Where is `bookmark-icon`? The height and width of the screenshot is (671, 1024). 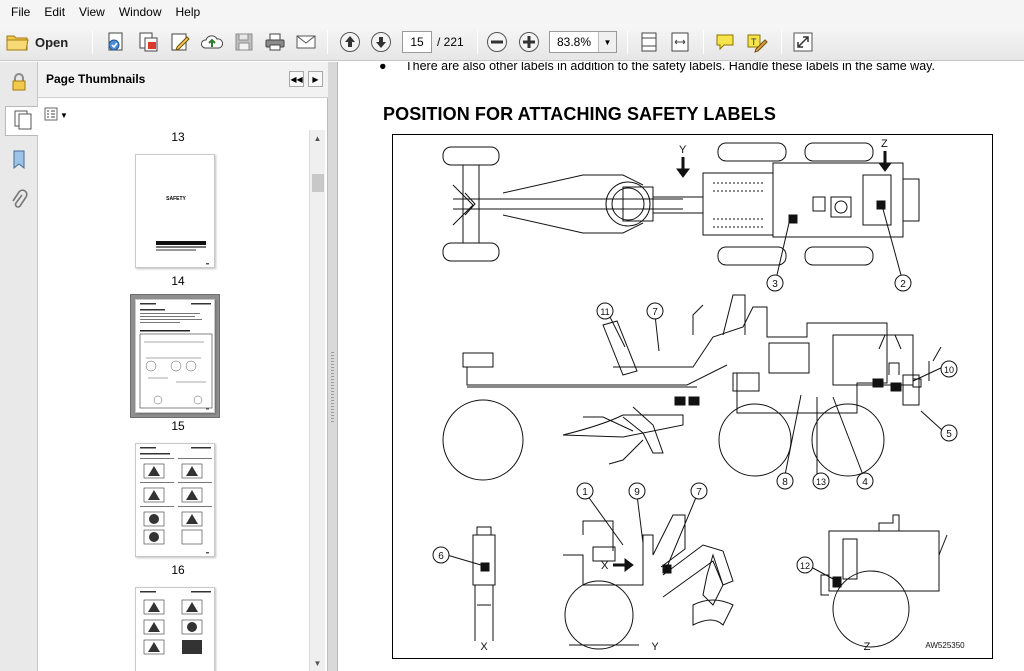
bookmark-icon is located at coordinates (19, 161).